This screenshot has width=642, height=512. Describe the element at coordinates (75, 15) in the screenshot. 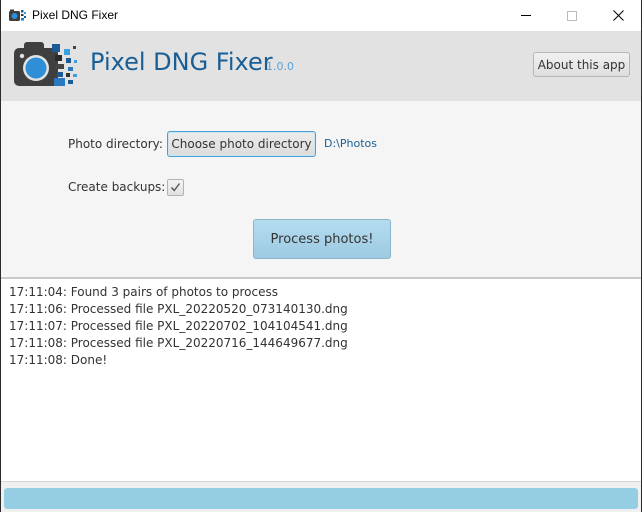

I see `window-title: Pixel DNG Fixer` at that location.